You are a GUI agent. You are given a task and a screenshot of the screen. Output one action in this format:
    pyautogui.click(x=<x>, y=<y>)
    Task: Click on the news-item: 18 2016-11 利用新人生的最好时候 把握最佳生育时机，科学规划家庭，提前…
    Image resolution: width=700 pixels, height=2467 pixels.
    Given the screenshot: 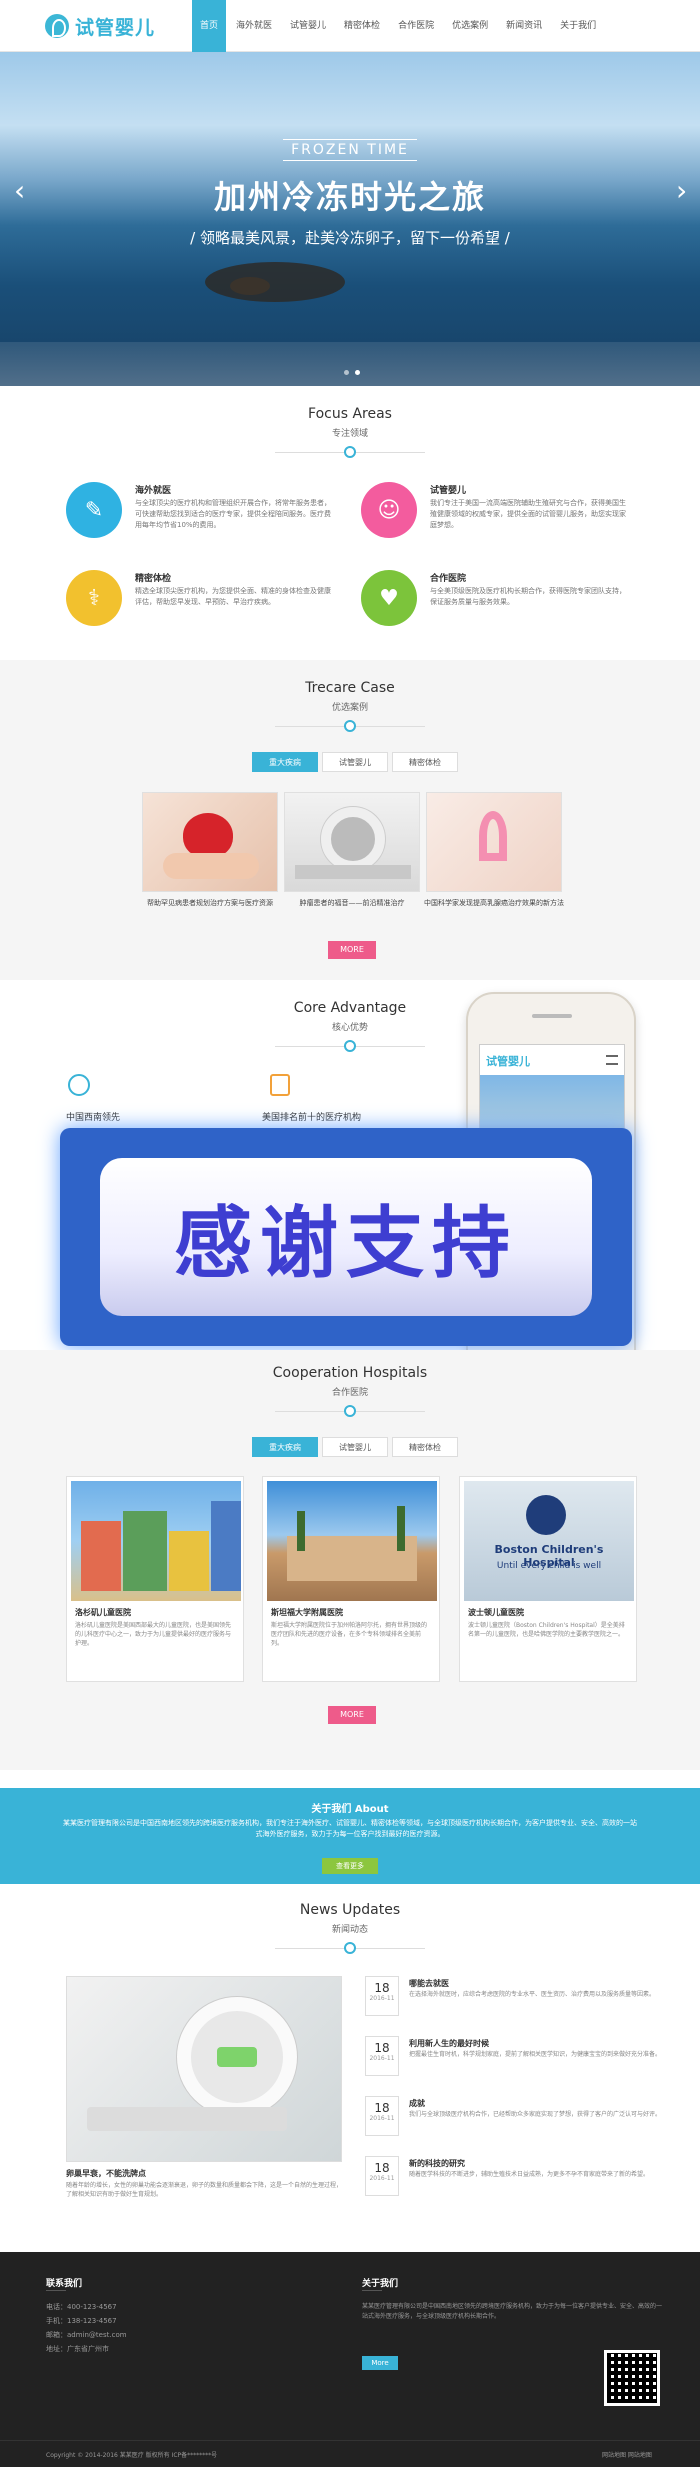 What is the action you would take?
    pyautogui.click(x=515, y=2065)
    